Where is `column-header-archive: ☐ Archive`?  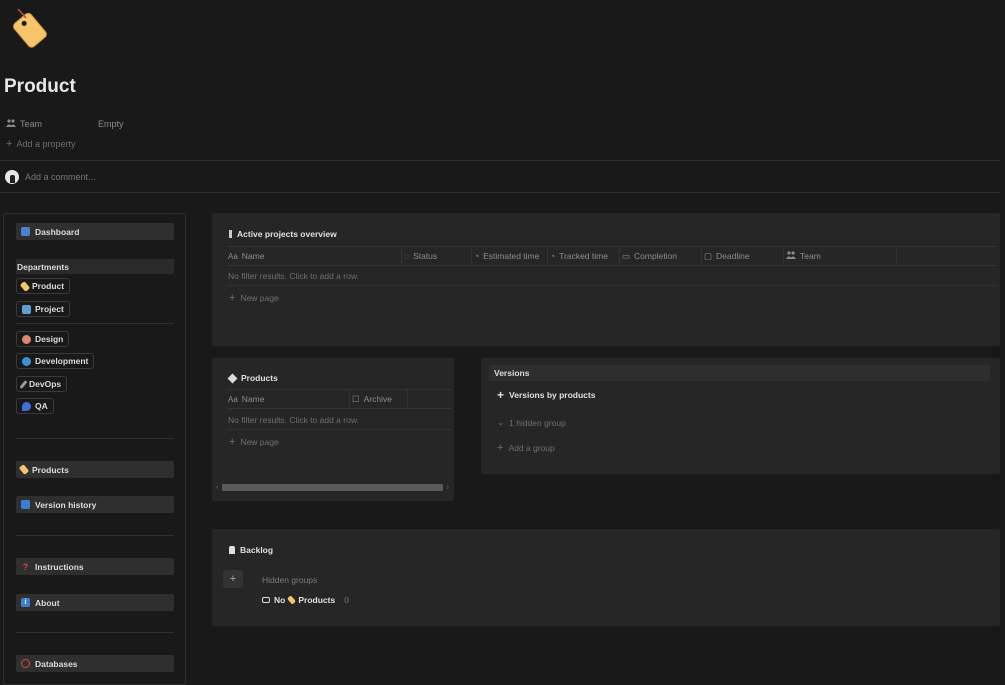 column-header-archive: ☐ Archive is located at coordinates (379, 399).